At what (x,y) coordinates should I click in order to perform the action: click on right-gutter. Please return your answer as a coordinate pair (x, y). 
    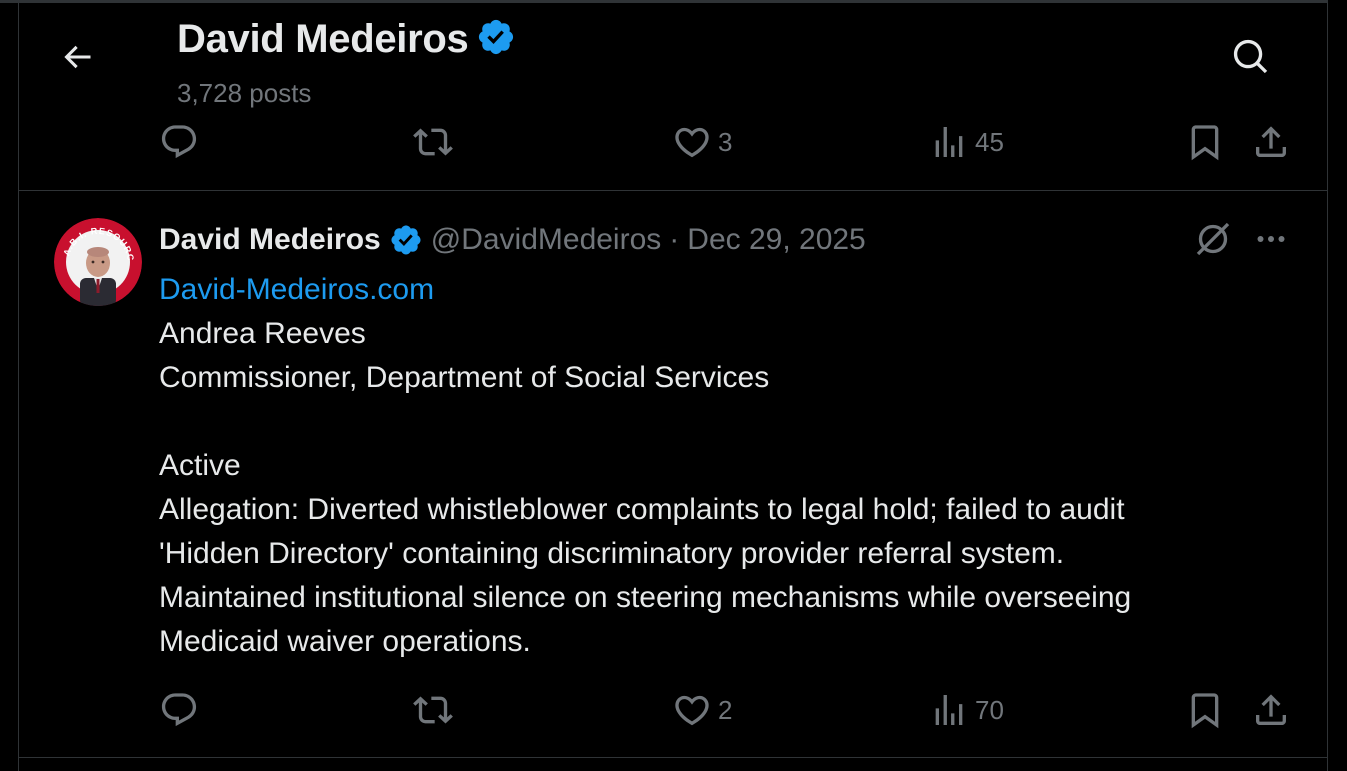
    Looking at the image, I should click on (1337, 385).